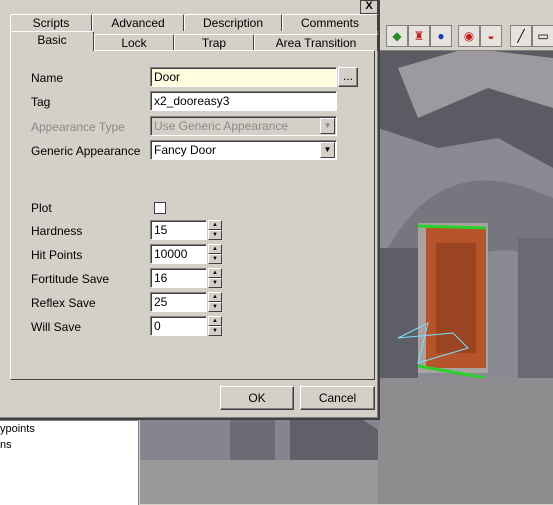 This screenshot has height=505, width=553. Describe the element at coordinates (419, 36) in the screenshot. I see `pin-icon: ♜` at that location.